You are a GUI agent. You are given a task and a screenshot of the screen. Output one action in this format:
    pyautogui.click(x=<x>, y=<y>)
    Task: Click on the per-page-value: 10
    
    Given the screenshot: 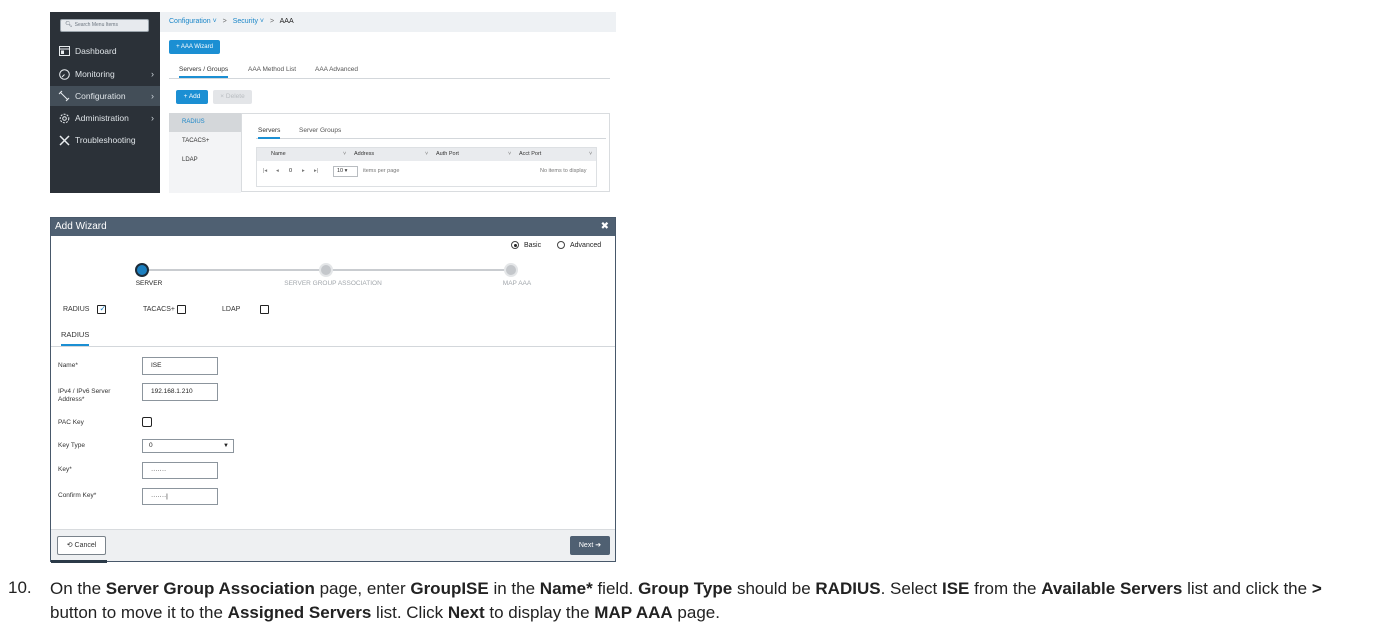 What is the action you would take?
    pyautogui.click(x=340, y=171)
    